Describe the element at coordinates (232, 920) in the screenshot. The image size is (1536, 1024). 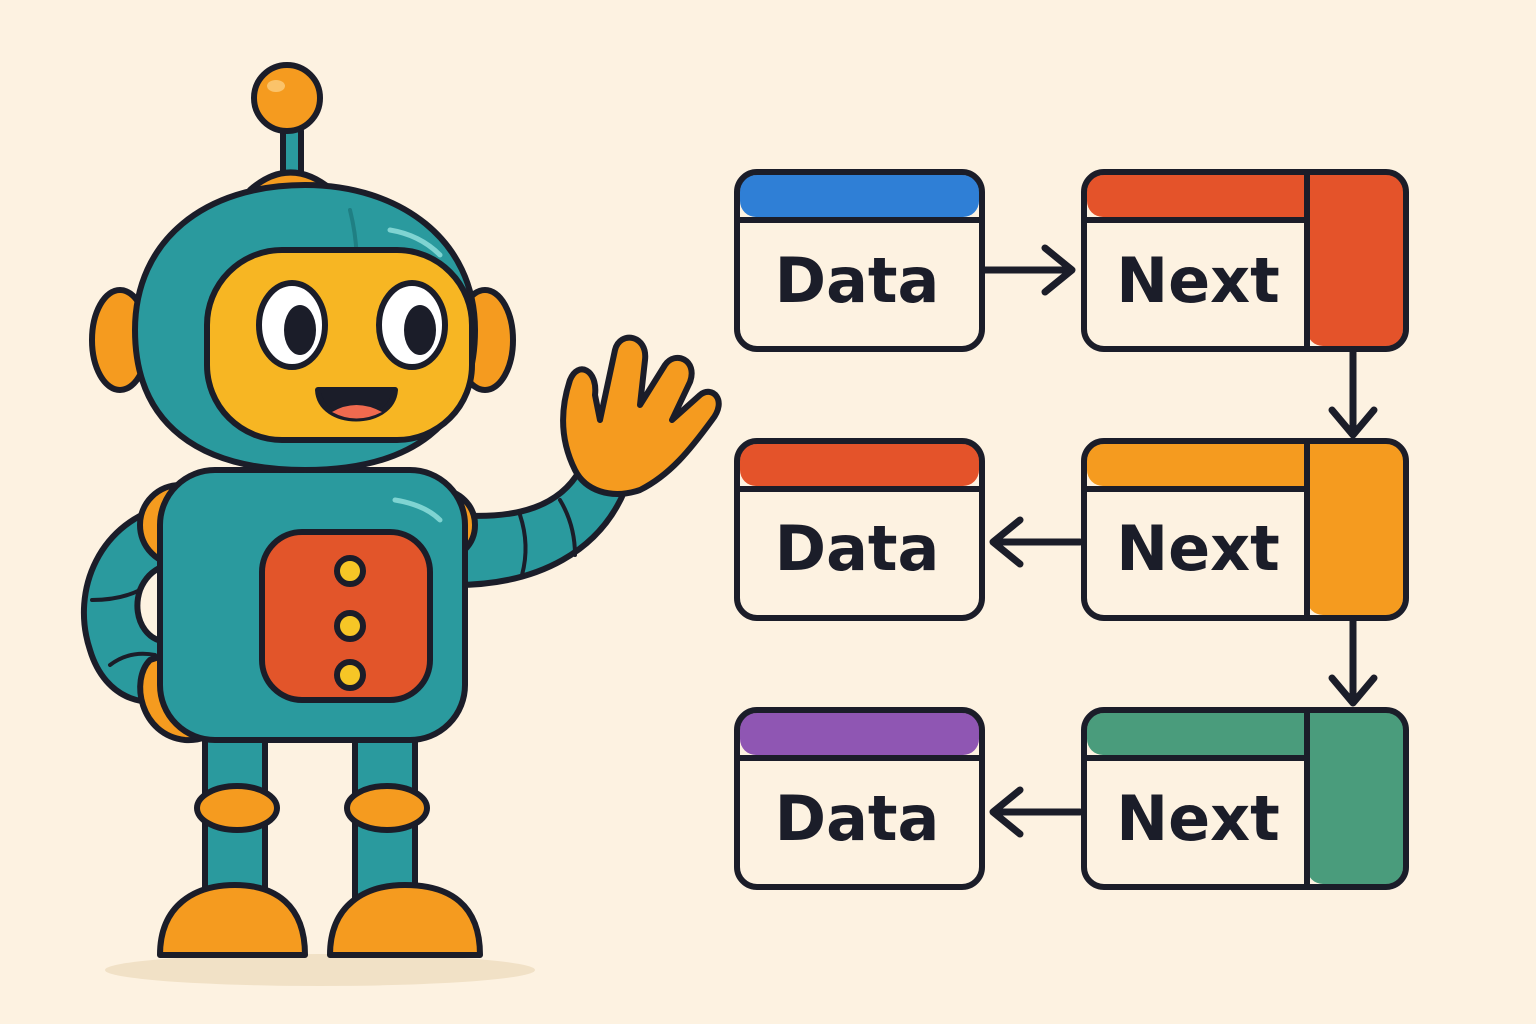
I see `left-foot` at that location.